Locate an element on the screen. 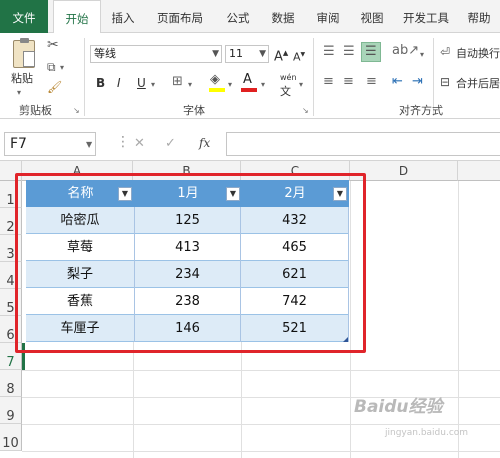  column-header-d: D is located at coordinates (404, 171).